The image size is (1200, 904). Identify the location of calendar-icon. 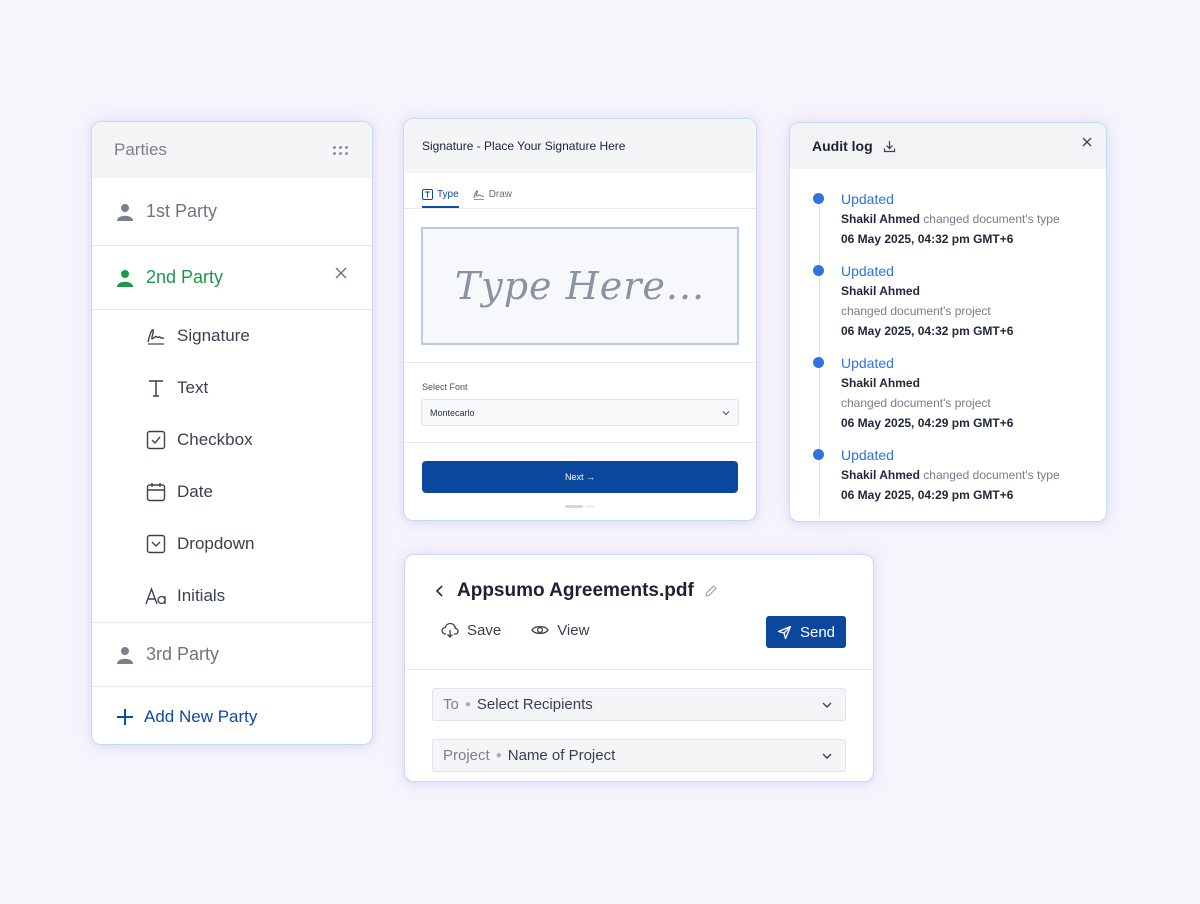
(156, 492).